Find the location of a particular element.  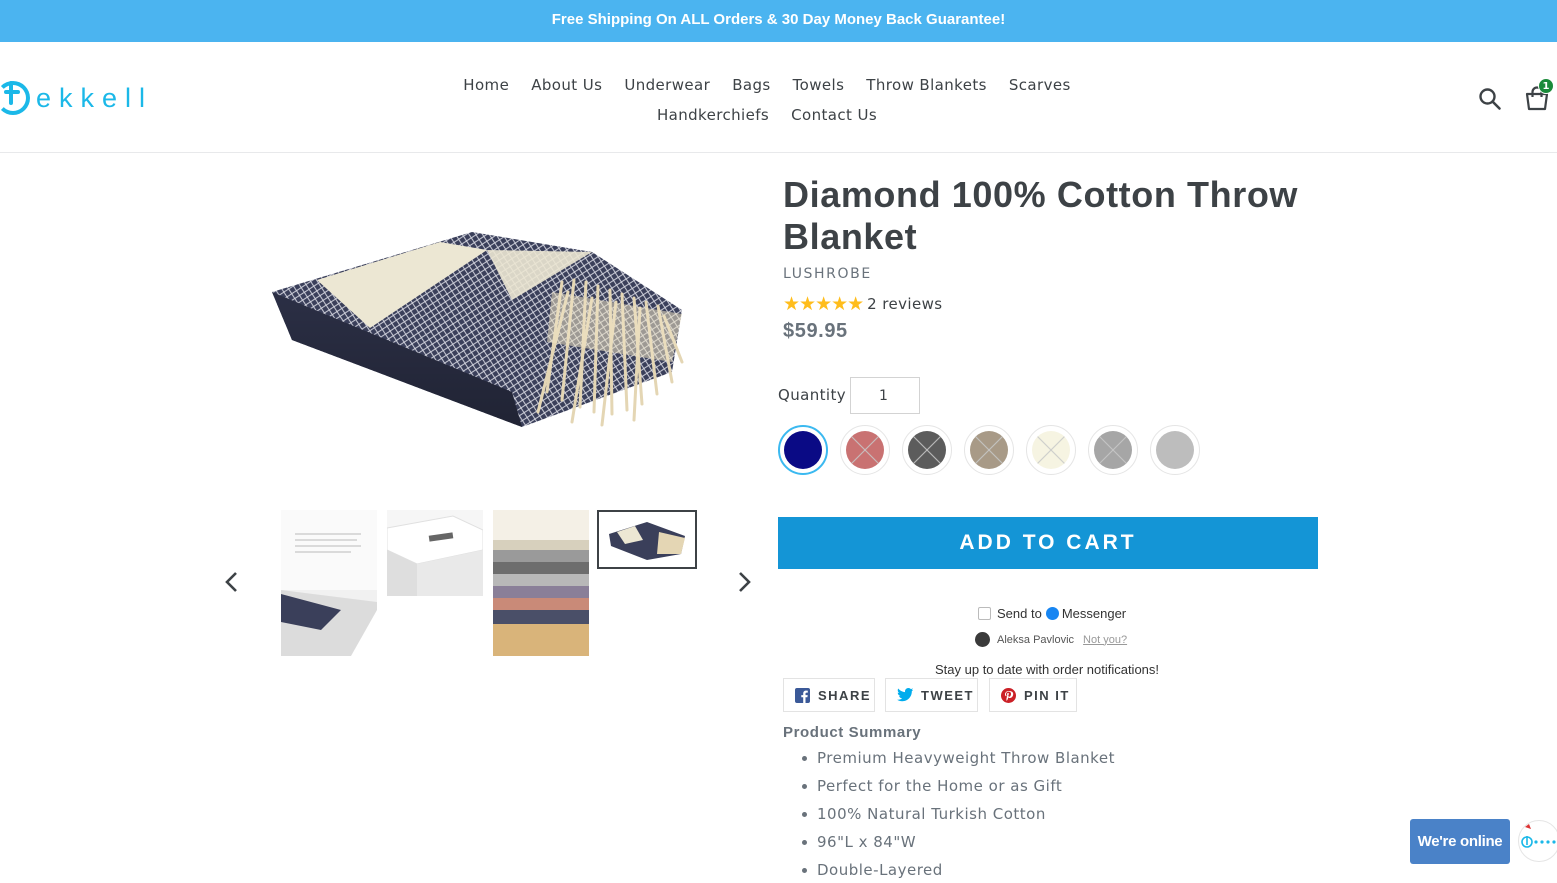

nav-item-towels: Towels is located at coordinates (819, 85).